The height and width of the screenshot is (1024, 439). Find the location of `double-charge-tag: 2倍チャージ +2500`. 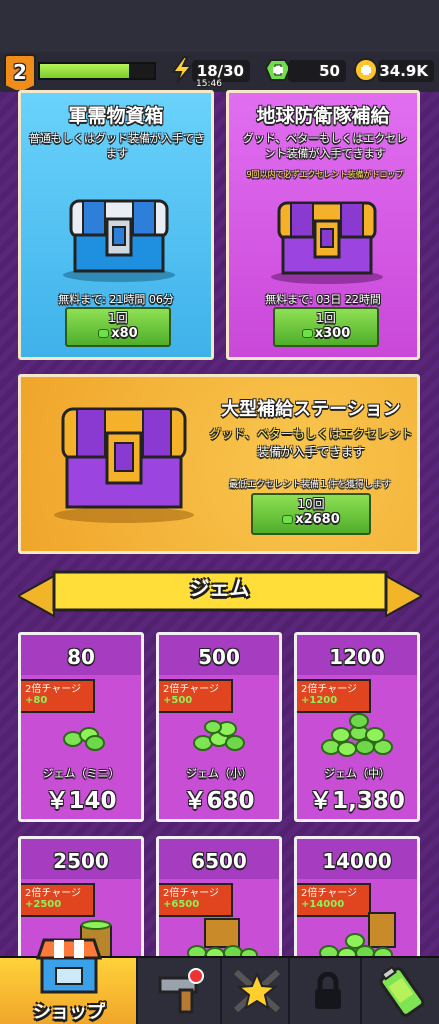

double-charge-tag: 2倍チャージ +2500 is located at coordinates (58, 900).